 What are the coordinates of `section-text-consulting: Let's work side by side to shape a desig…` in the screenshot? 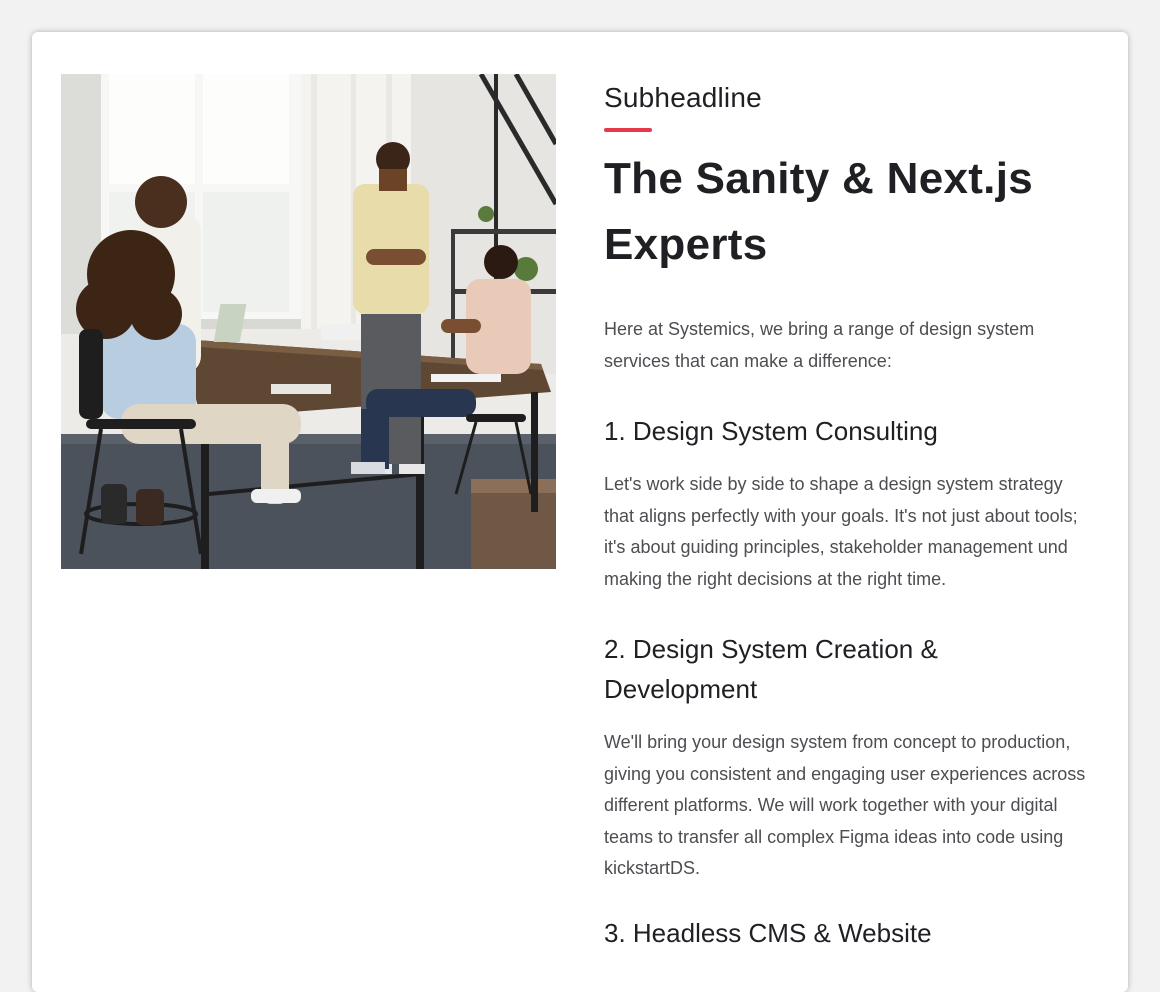 It's located at (841, 531).